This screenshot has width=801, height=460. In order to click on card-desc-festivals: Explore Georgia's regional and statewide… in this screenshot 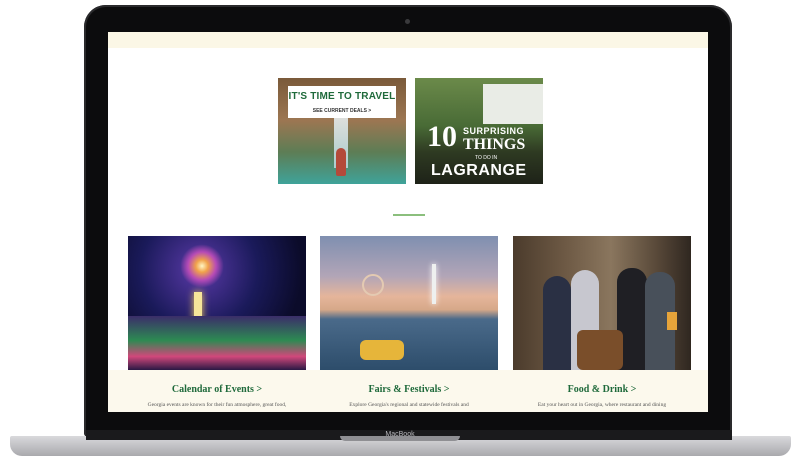, I will do `click(409, 405)`.